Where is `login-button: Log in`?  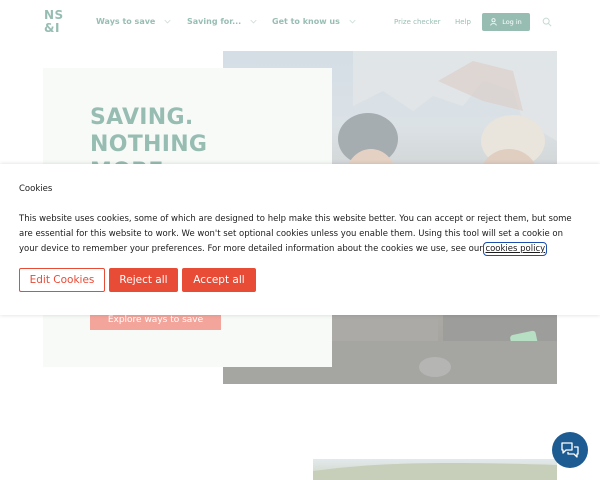 login-button: Log in is located at coordinates (506, 22).